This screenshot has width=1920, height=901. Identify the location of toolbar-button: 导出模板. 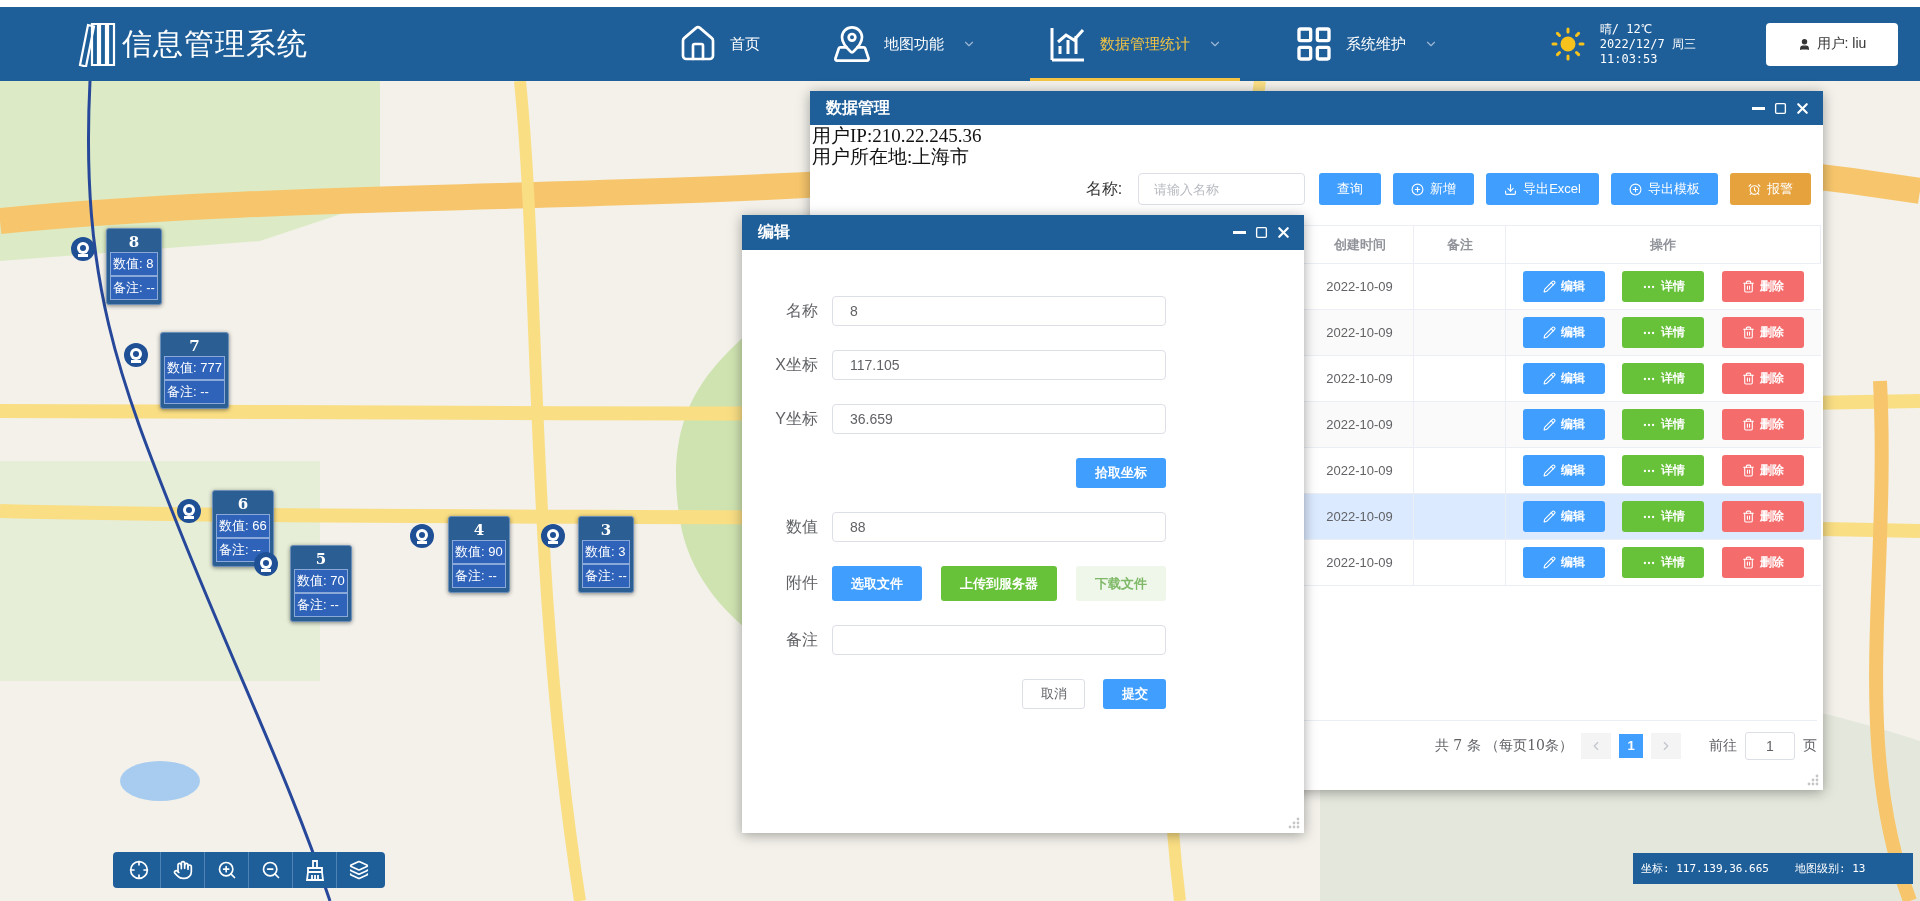
(1664, 189).